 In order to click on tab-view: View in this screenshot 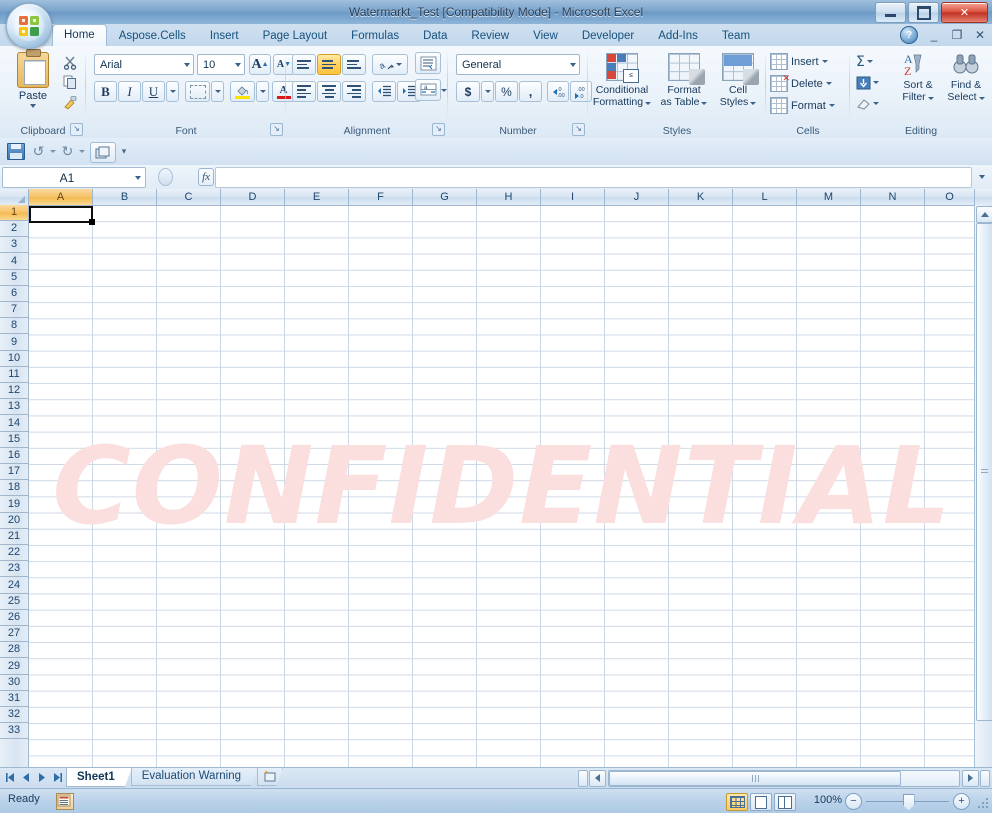, I will do `click(545, 35)`.